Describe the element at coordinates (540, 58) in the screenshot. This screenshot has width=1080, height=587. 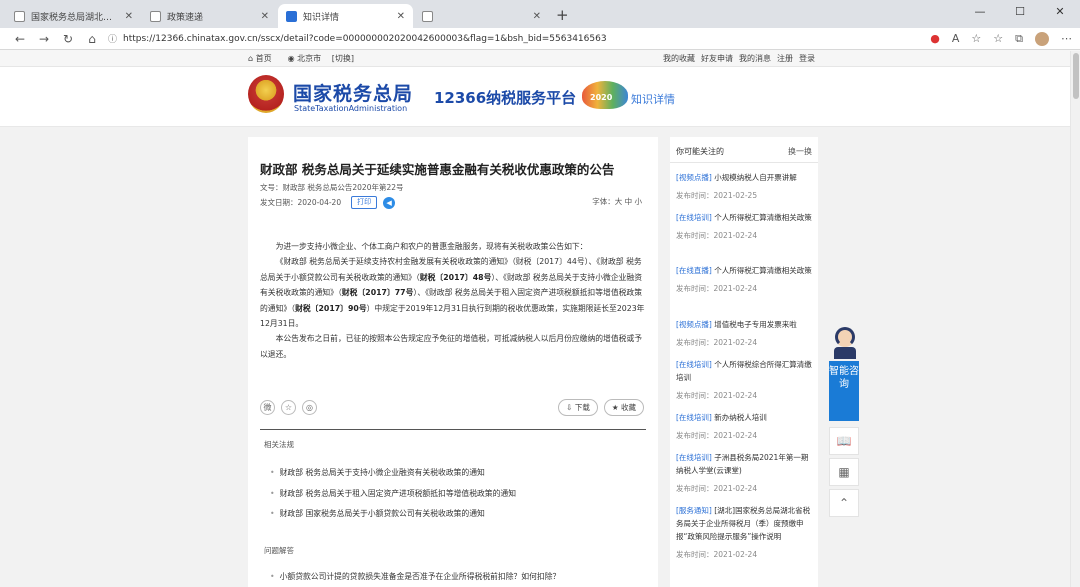
I see `site-topnav: ⌂ 首页 ◉ 北京市 [切换] 我的收藏 好友申请 我的消息 注册 登录` at that location.